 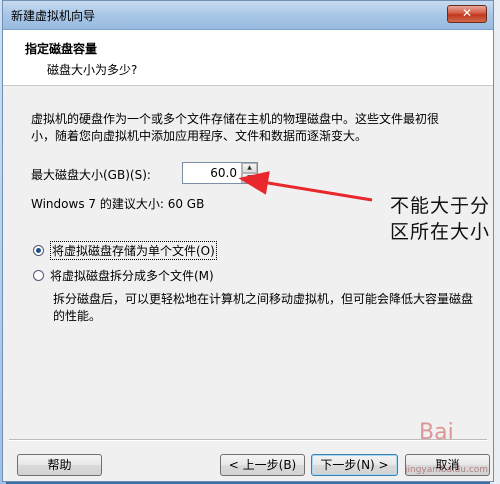 I want to click on step-subtitle: 磁盘大小为多少?, so click(x=92, y=70).